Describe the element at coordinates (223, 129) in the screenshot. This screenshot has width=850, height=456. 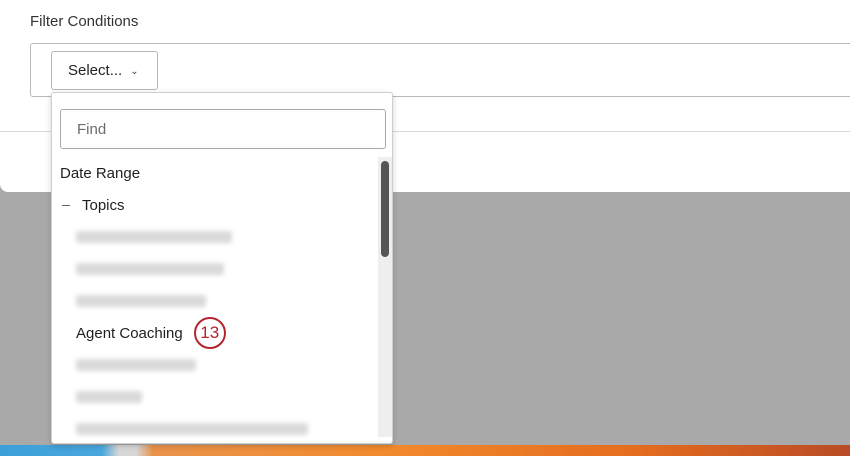
I see `find-input` at that location.